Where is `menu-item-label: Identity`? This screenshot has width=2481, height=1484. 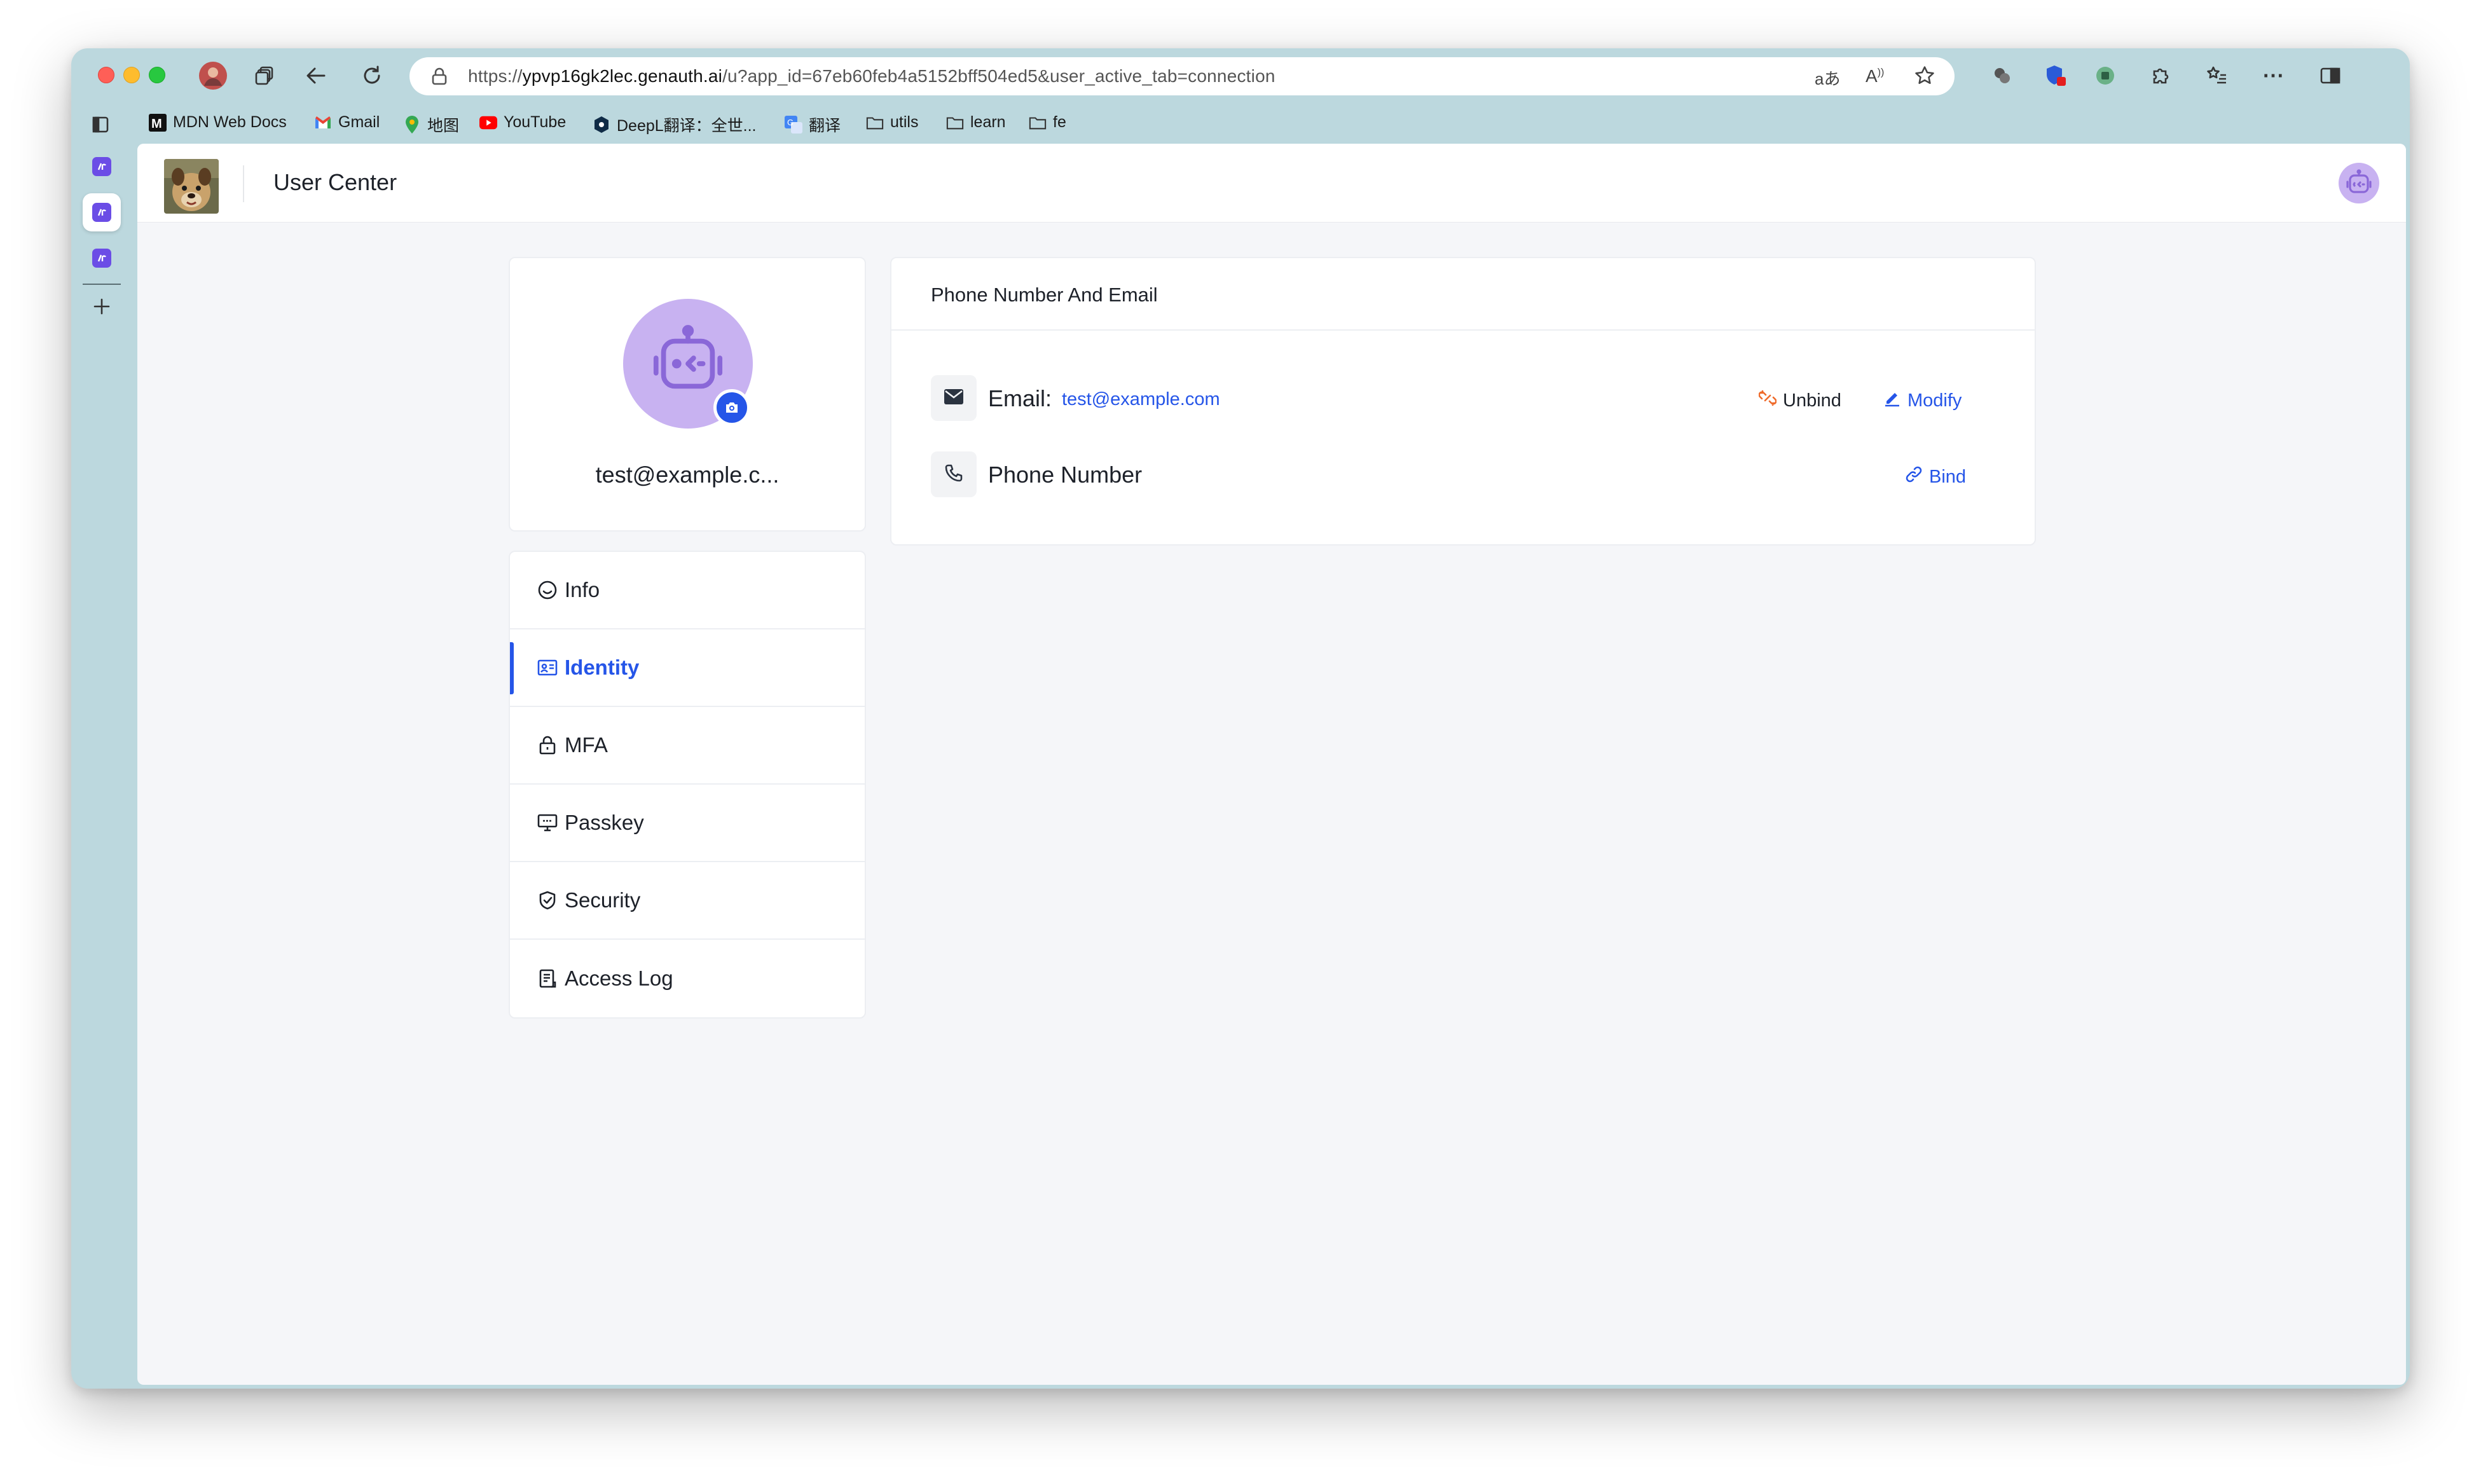
menu-item-label: Identity is located at coordinates (602, 667).